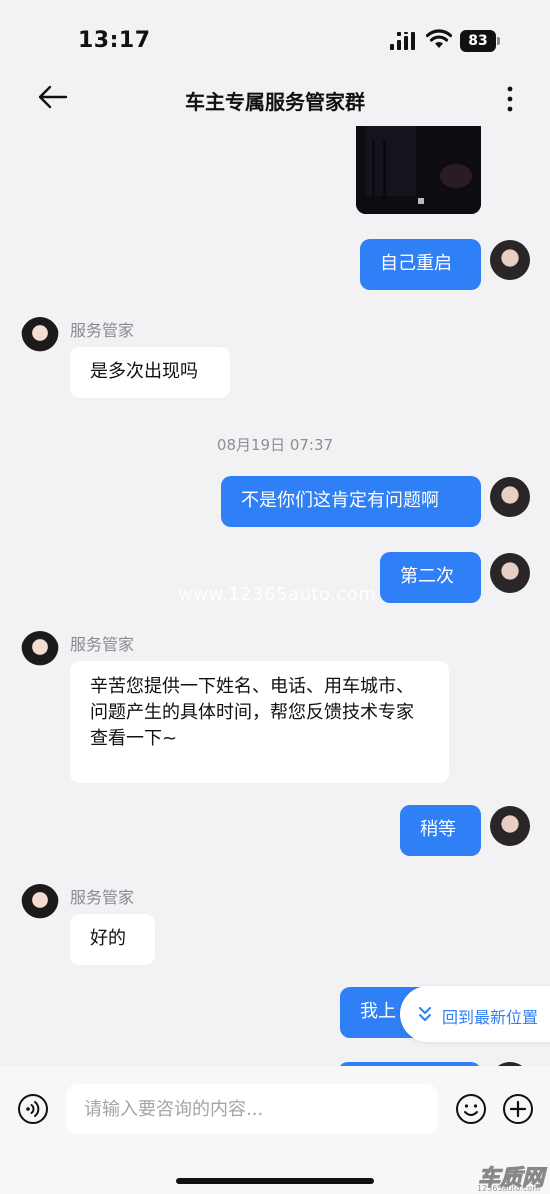  What do you see at coordinates (508, 1188) in the screenshot?
I see `brand-url: 12365auto.com` at bounding box center [508, 1188].